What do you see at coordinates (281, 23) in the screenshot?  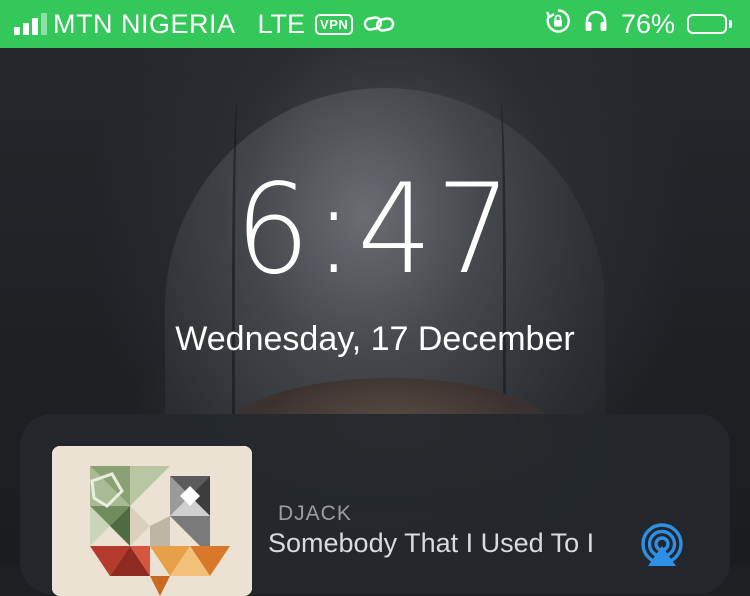 I see `network-type: LTE` at bounding box center [281, 23].